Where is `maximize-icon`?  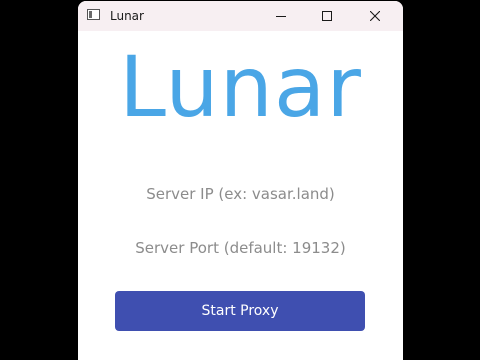 maximize-icon is located at coordinates (327, 16).